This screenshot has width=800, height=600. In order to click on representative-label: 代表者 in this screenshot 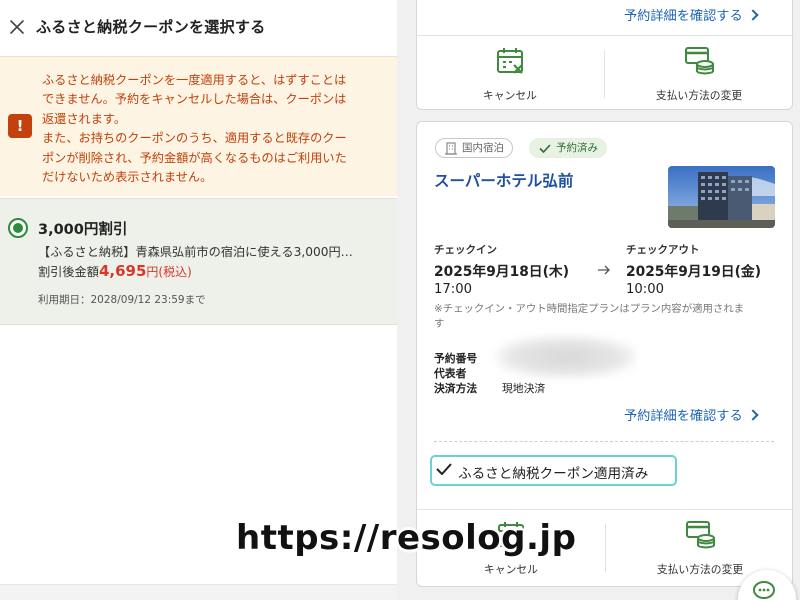, I will do `click(450, 373)`.